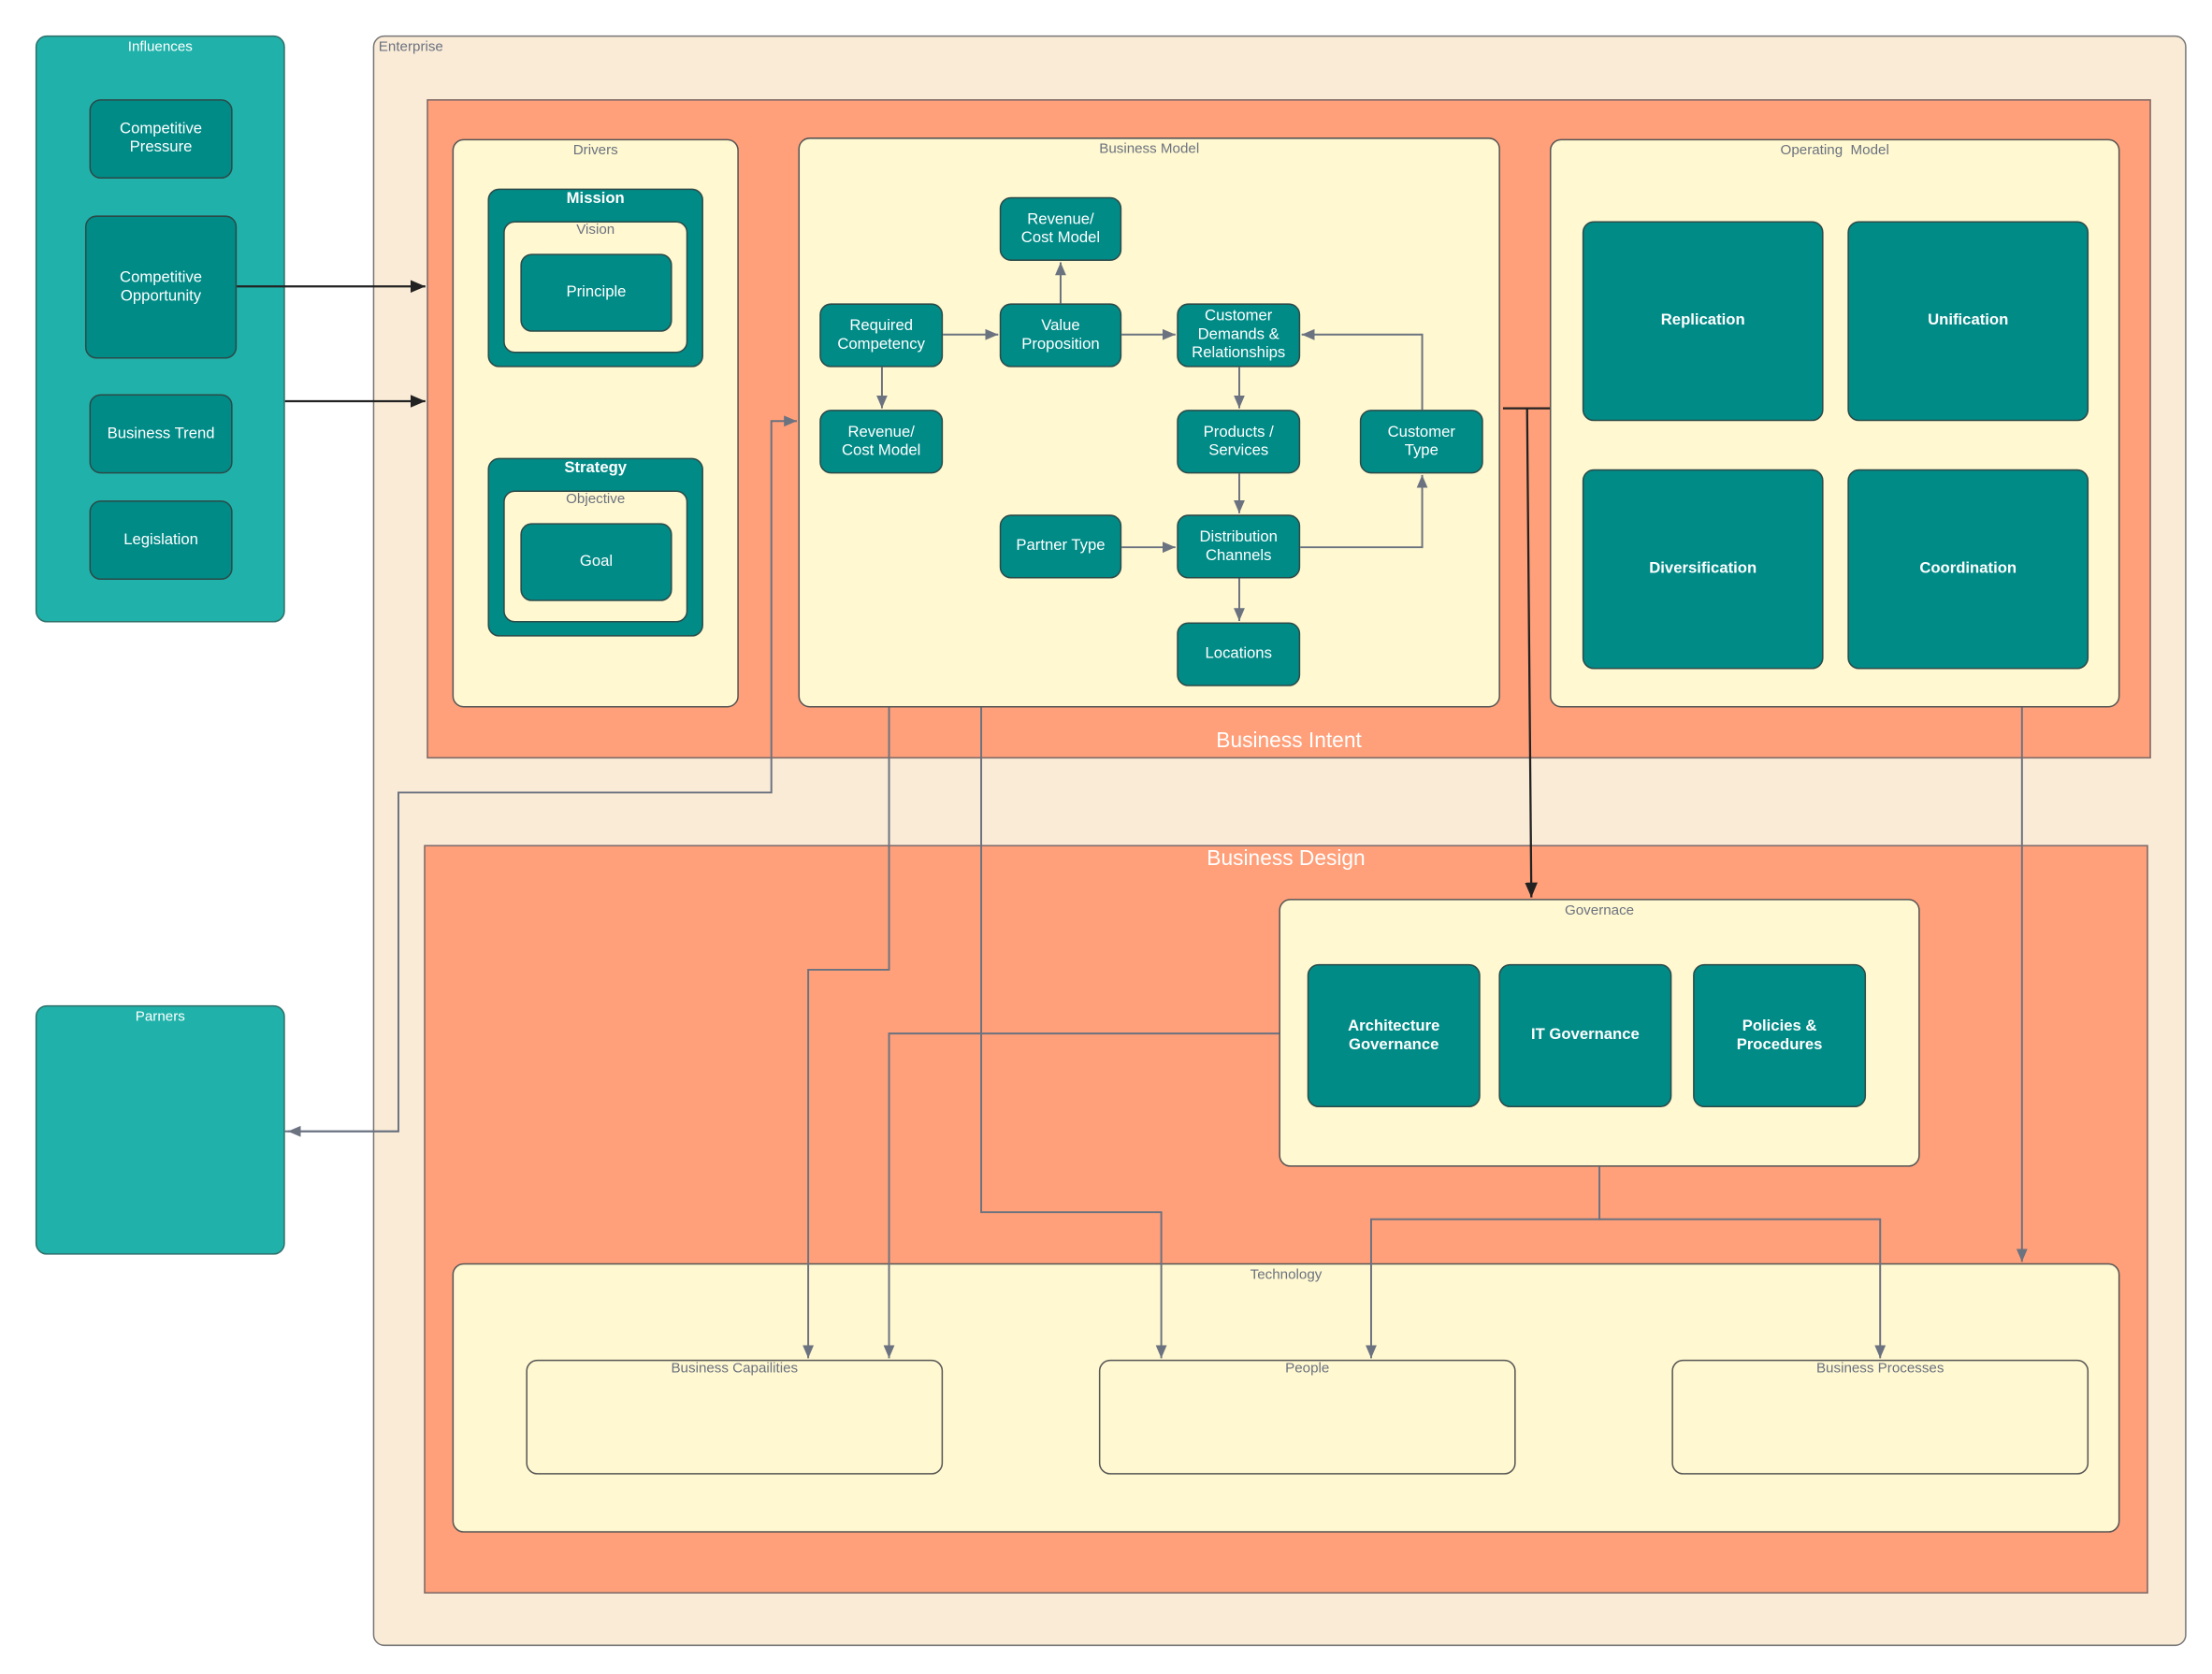 The height and width of the screenshot is (1674, 2212). What do you see at coordinates (411, 47) in the screenshot?
I see `enterprise-title: Enterprise` at bounding box center [411, 47].